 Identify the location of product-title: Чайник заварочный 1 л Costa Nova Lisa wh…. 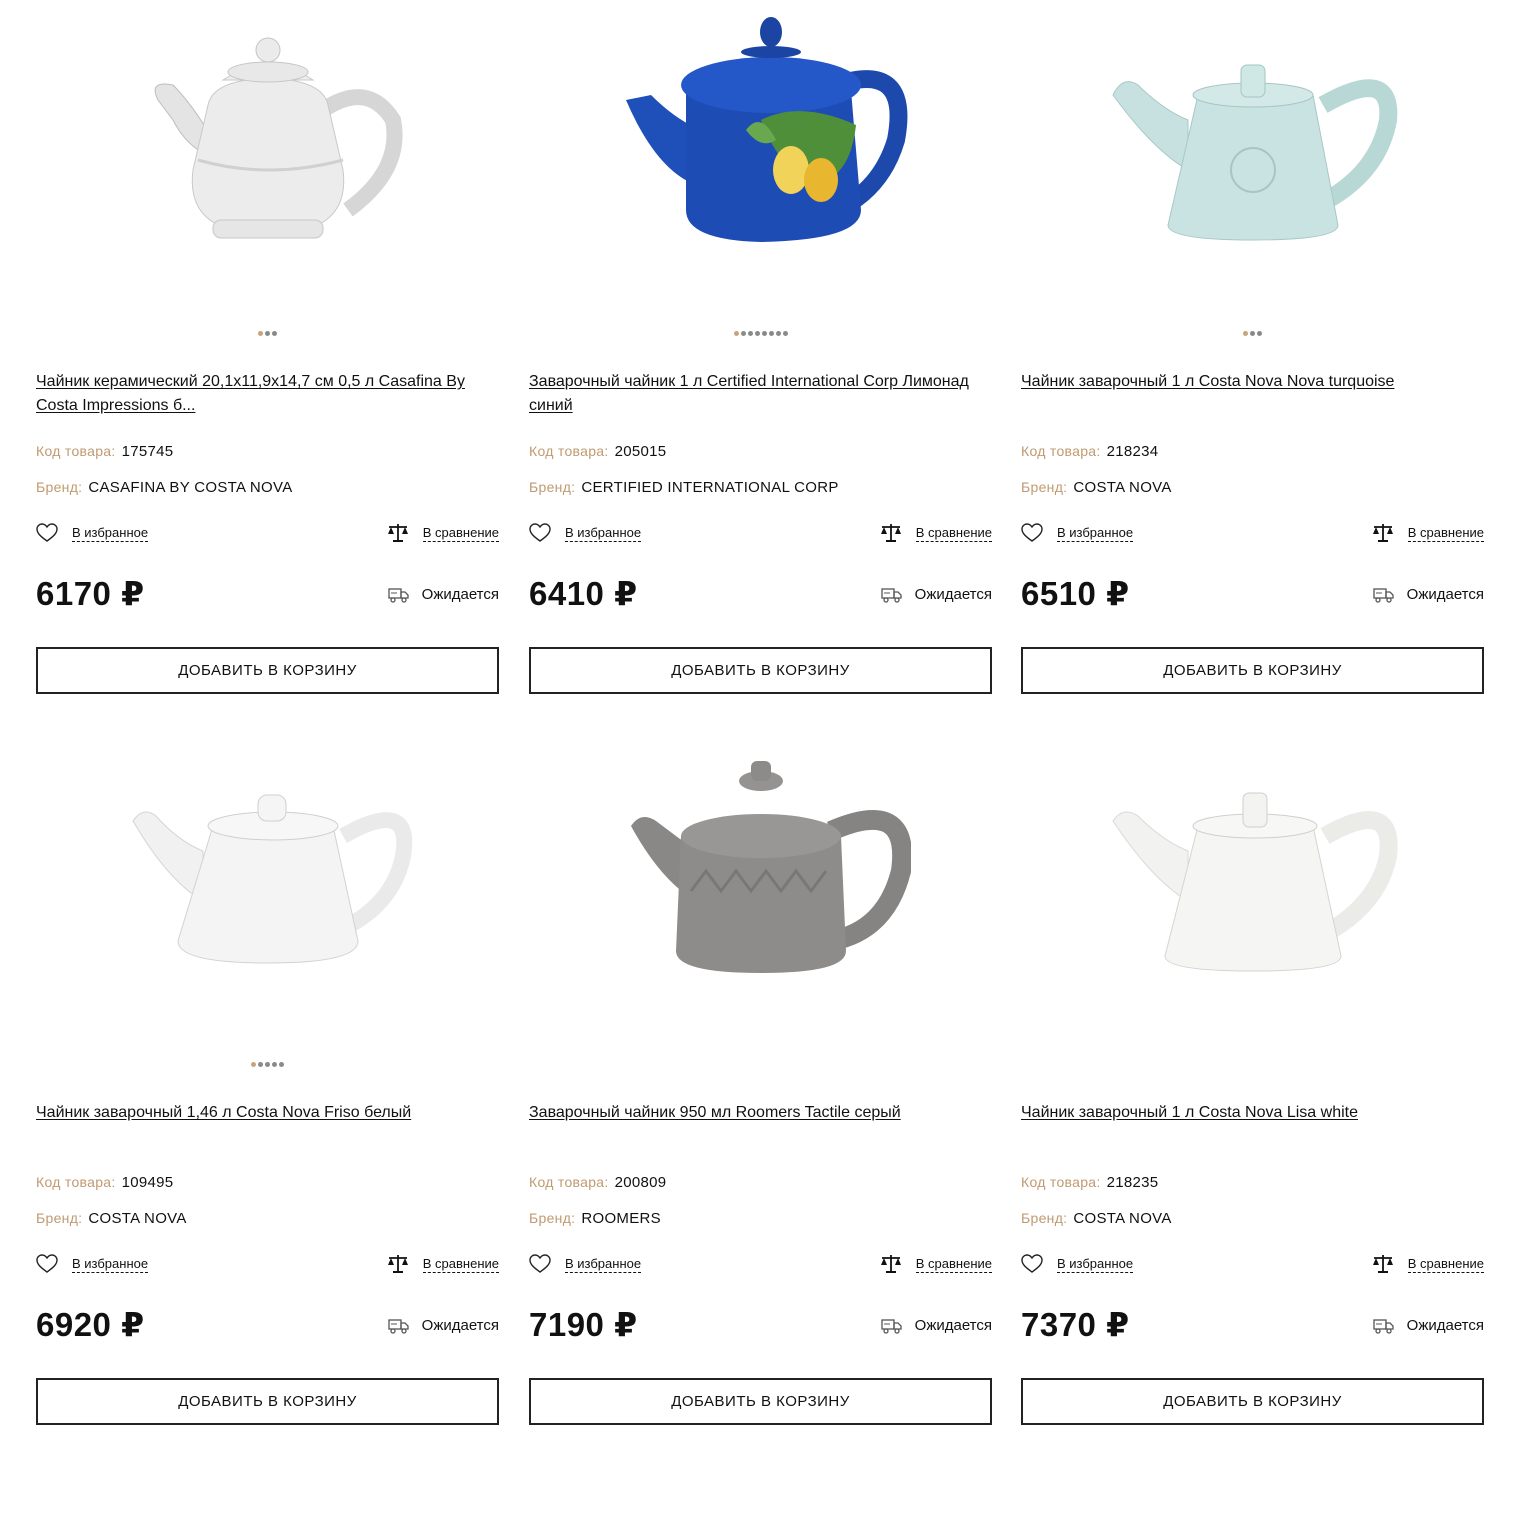
(1252, 1113).